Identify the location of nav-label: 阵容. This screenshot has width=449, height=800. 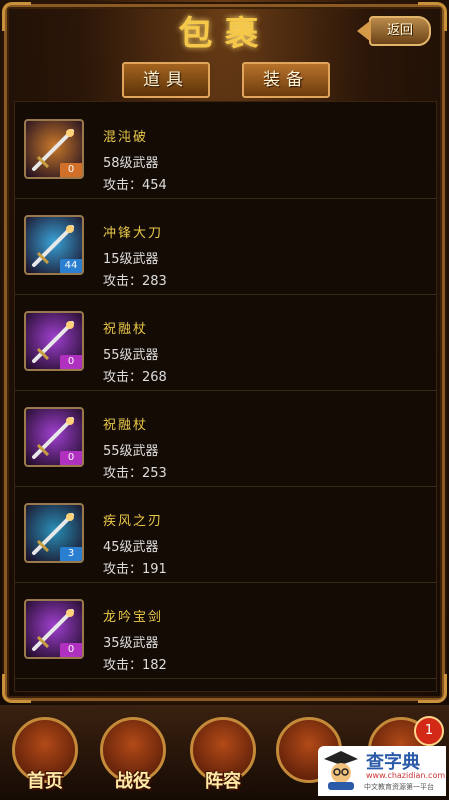
(223, 781).